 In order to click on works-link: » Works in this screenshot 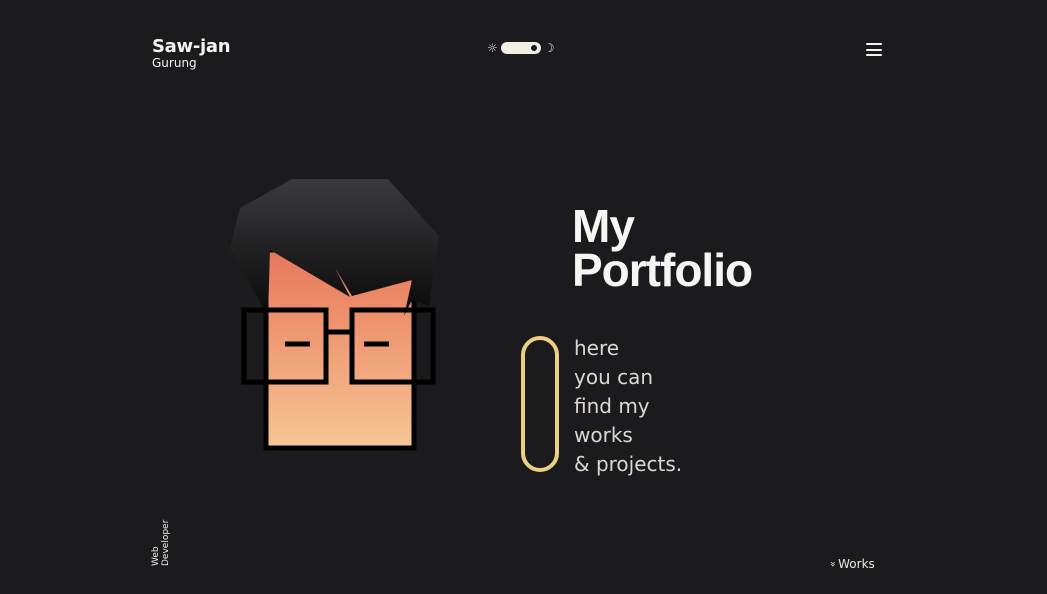, I will do `click(851, 564)`.